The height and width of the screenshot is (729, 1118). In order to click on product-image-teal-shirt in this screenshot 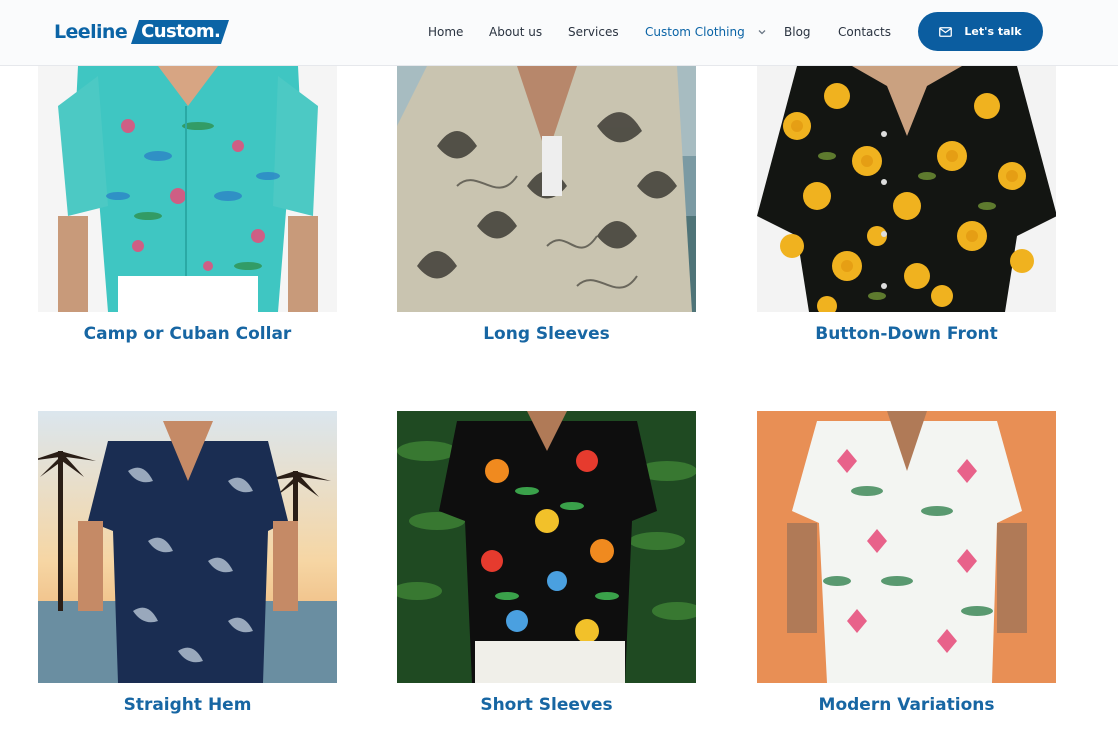, I will do `click(187, 189)`.